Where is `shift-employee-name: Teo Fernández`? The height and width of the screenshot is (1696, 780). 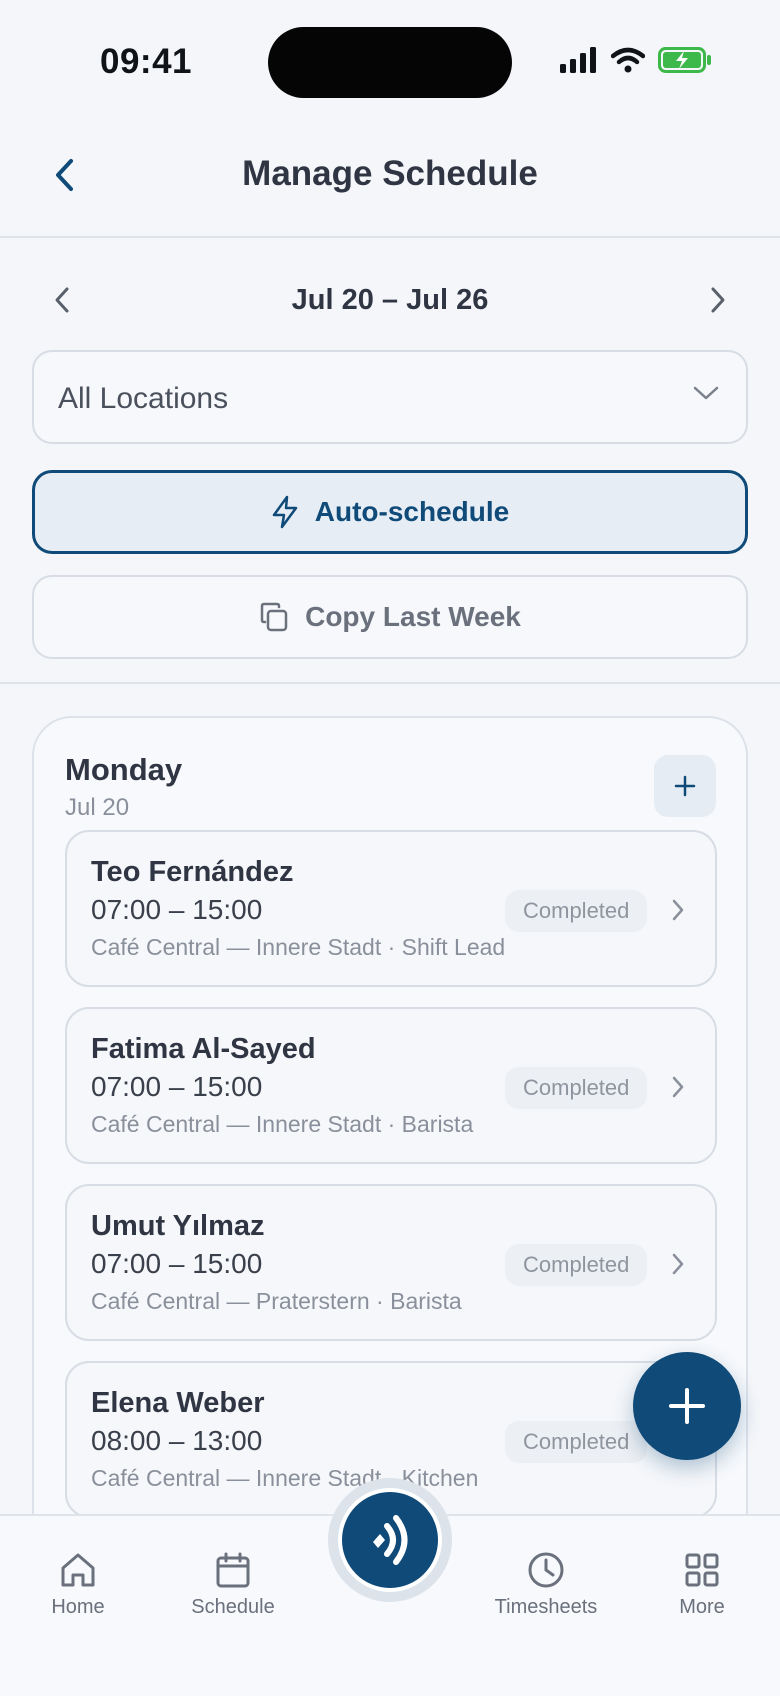 shift-employee-name: Teo Fernández is located at coordinates (192, 872).